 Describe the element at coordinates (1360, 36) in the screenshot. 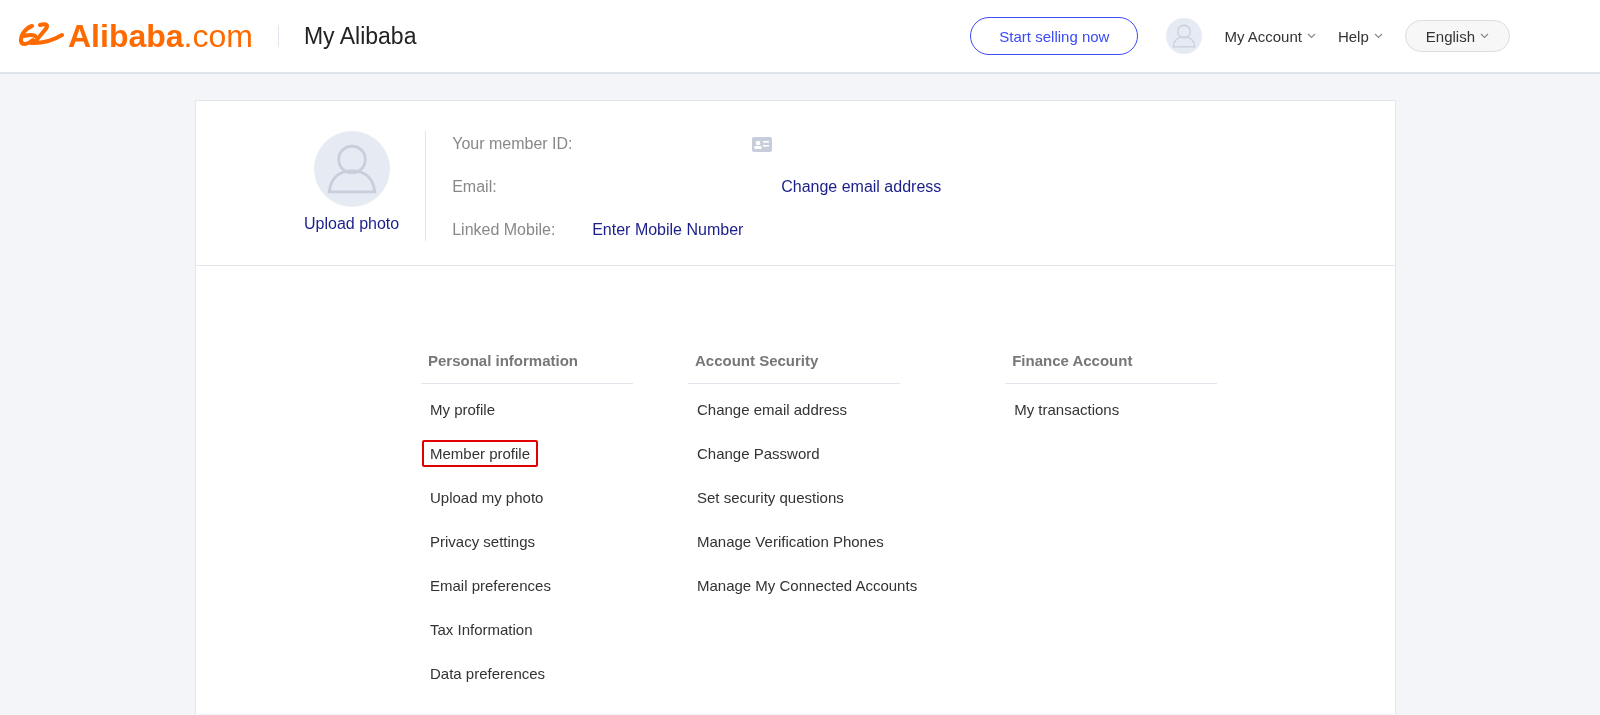

I see `menu-dropdown: Help` at that location.